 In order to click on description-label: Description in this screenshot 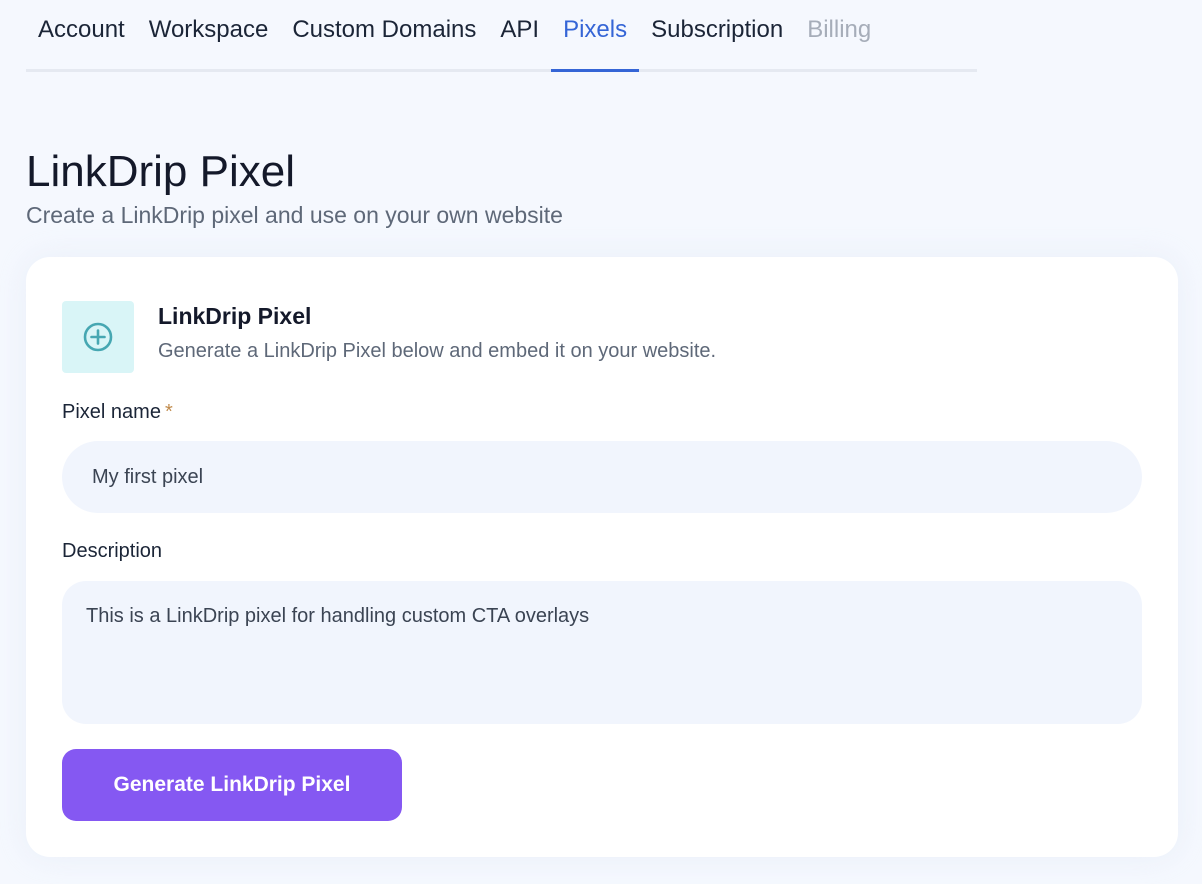, I will do `click(112, 551)`.